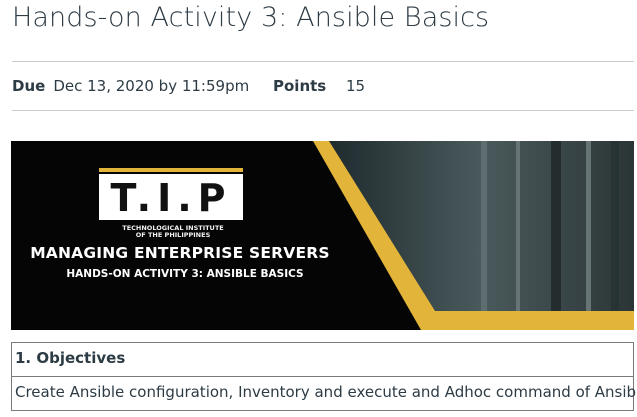  Describe the element at coordinates (151, 86) in the screenshot. I see `due-date: Dec 13, 2020 by 11:59pm` at that location.